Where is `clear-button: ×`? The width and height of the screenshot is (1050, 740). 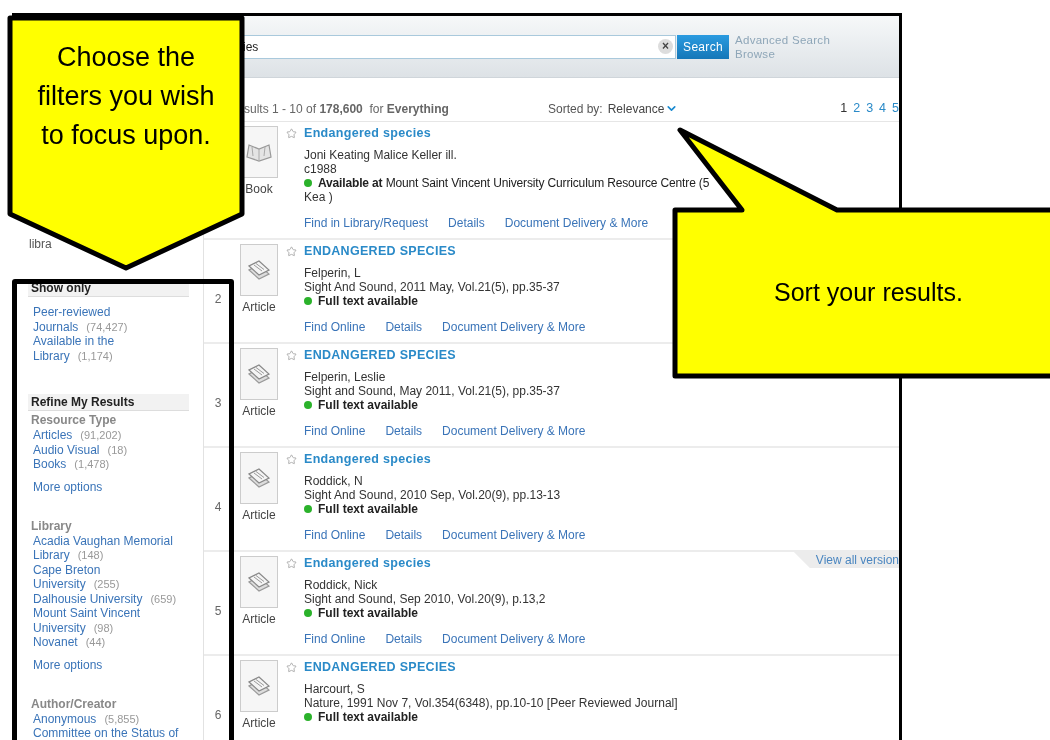 clear-button: × is located at coordinates (665, 46).